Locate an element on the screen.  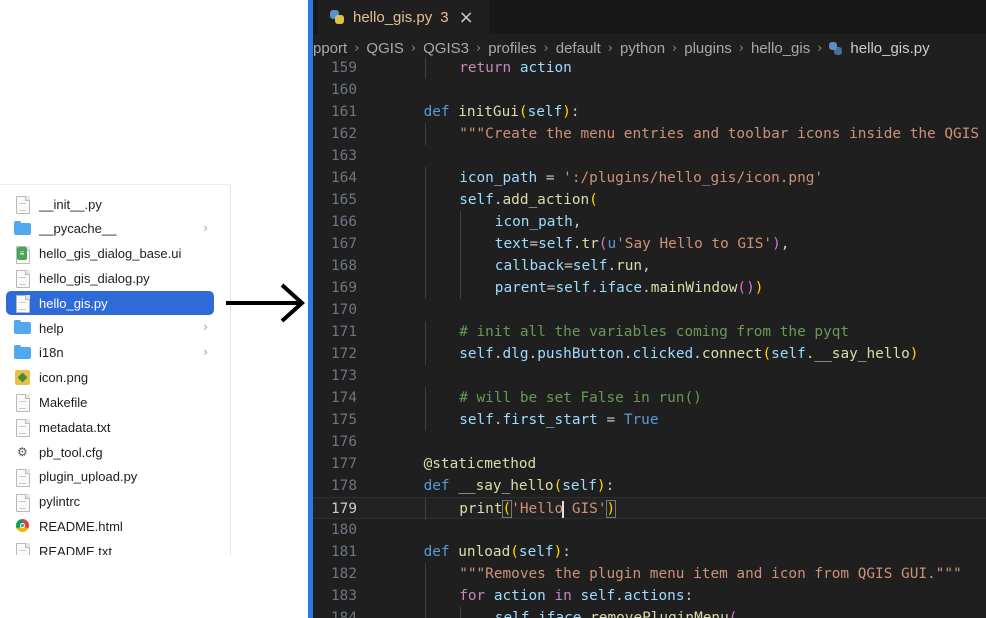
code-line: 175 self.first_start = True is located at coordinates (649, 420).